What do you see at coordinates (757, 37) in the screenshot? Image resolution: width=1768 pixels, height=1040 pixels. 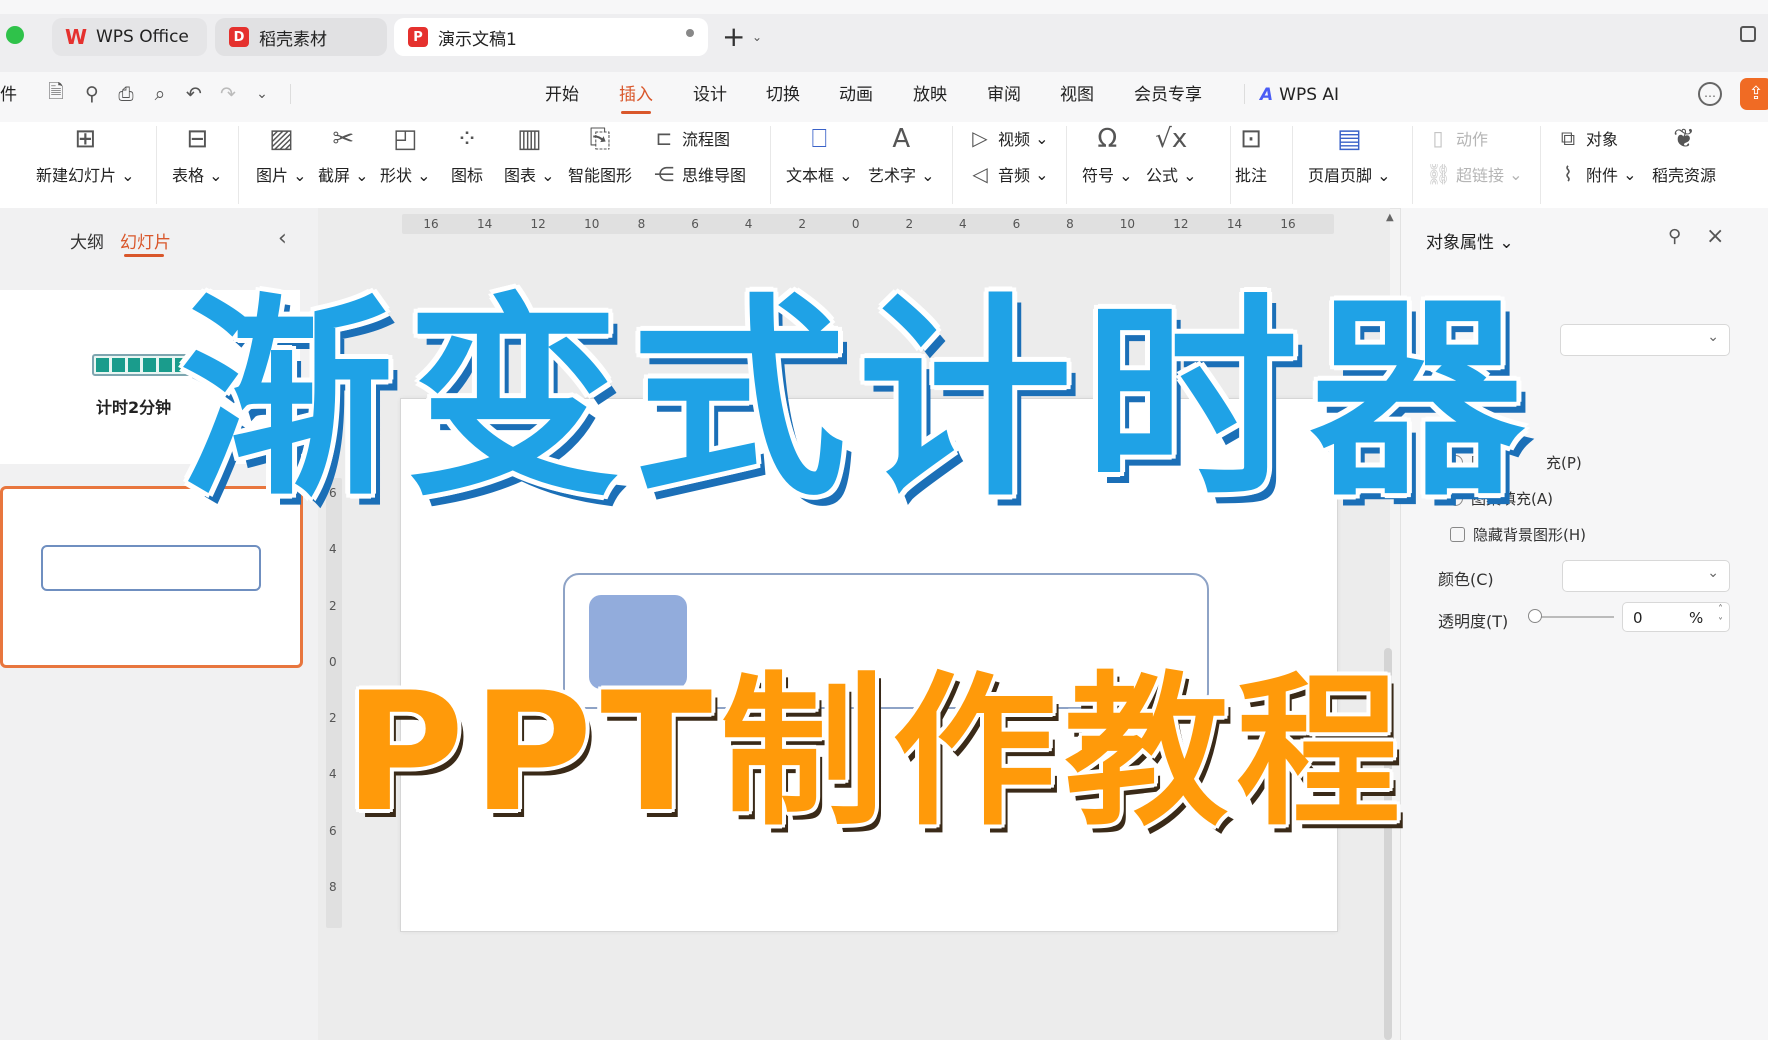 I see `tab-list-chevron-icon: ⌄` at bounding box center [757, 37].